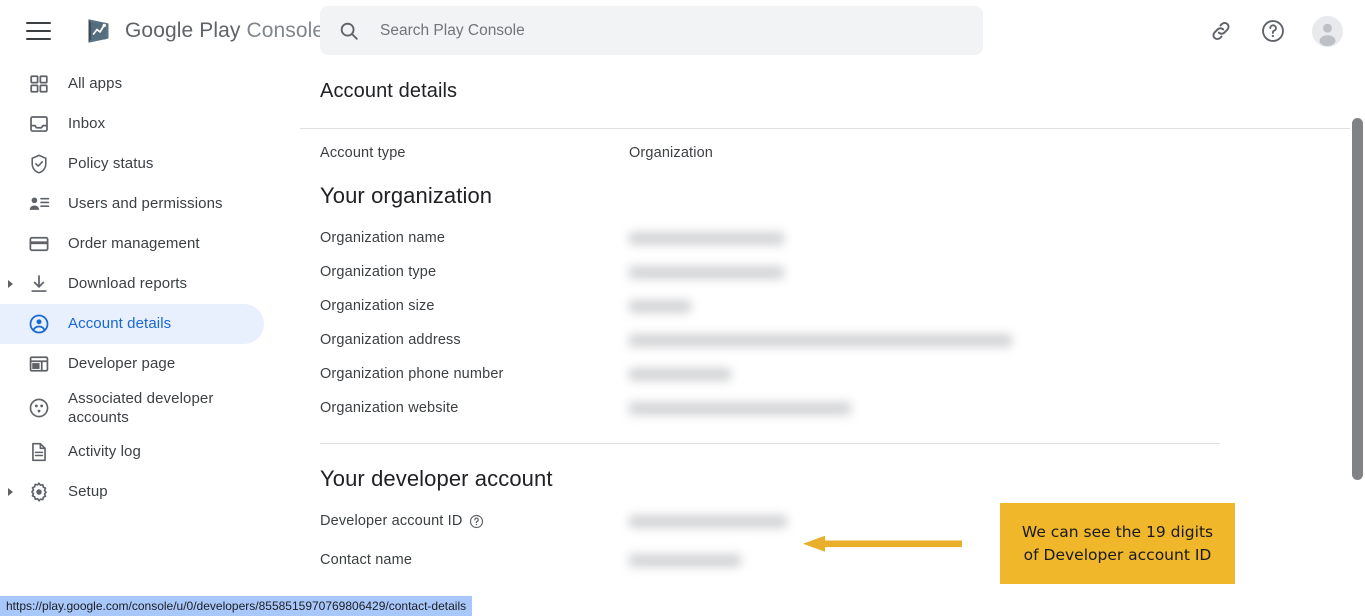 This screenshot has height=616, width=1365. What do you see at coordinates (141, 408) in the screenshot?
I see `sidebar-item-label: Associated developer accounts` at bounding box center [141, 408].